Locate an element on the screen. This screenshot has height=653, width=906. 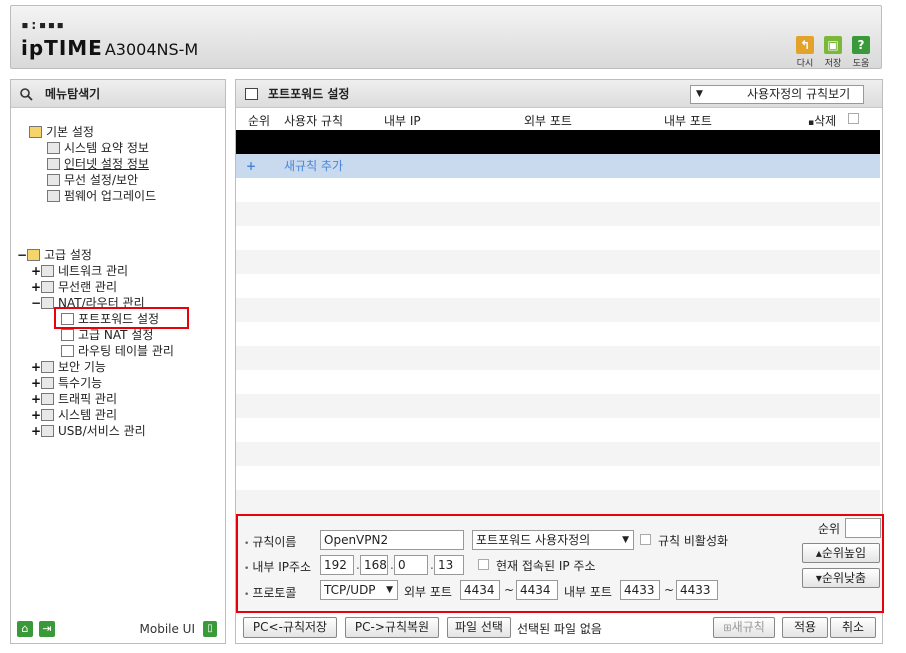
refresh-button: ↰ 다시 is located at coordinates (805, 52).